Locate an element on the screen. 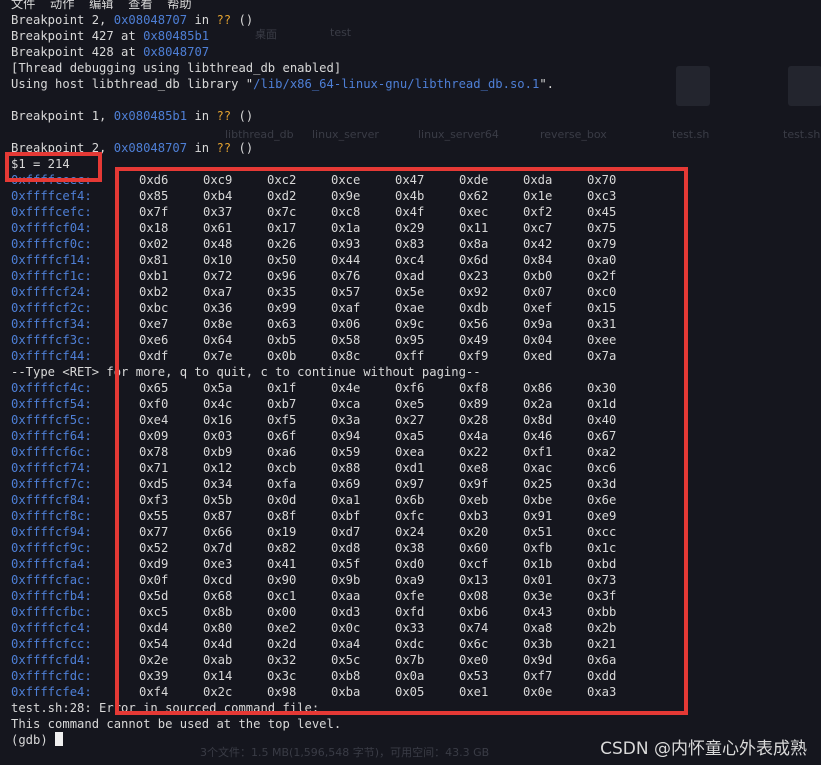 This screenshot has width=821, height=765. line-text: Breakpoint 2, is located at coordinates (62, 20).